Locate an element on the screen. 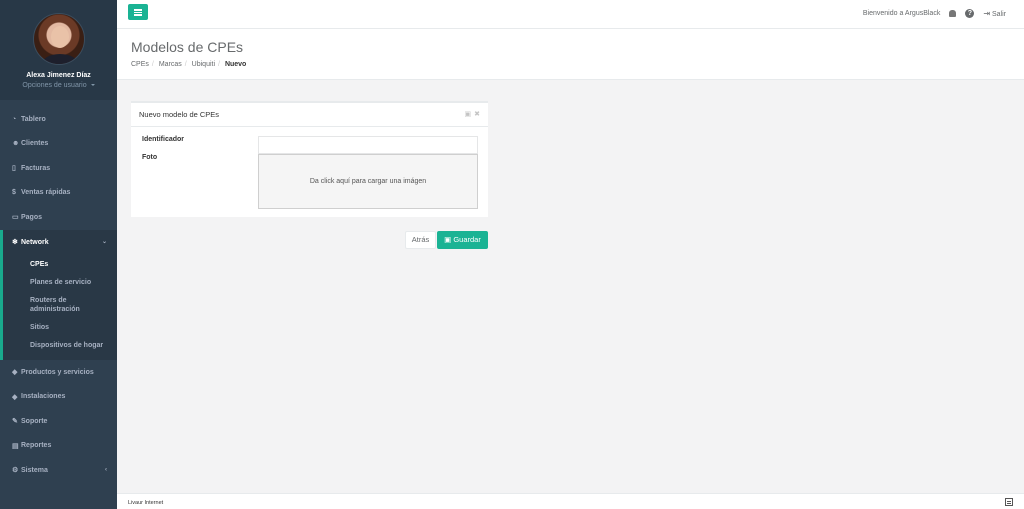 The height and width of the screenshot is (509, 1024). footer-text: Livaur Internet is located at coordinates (146, 503).